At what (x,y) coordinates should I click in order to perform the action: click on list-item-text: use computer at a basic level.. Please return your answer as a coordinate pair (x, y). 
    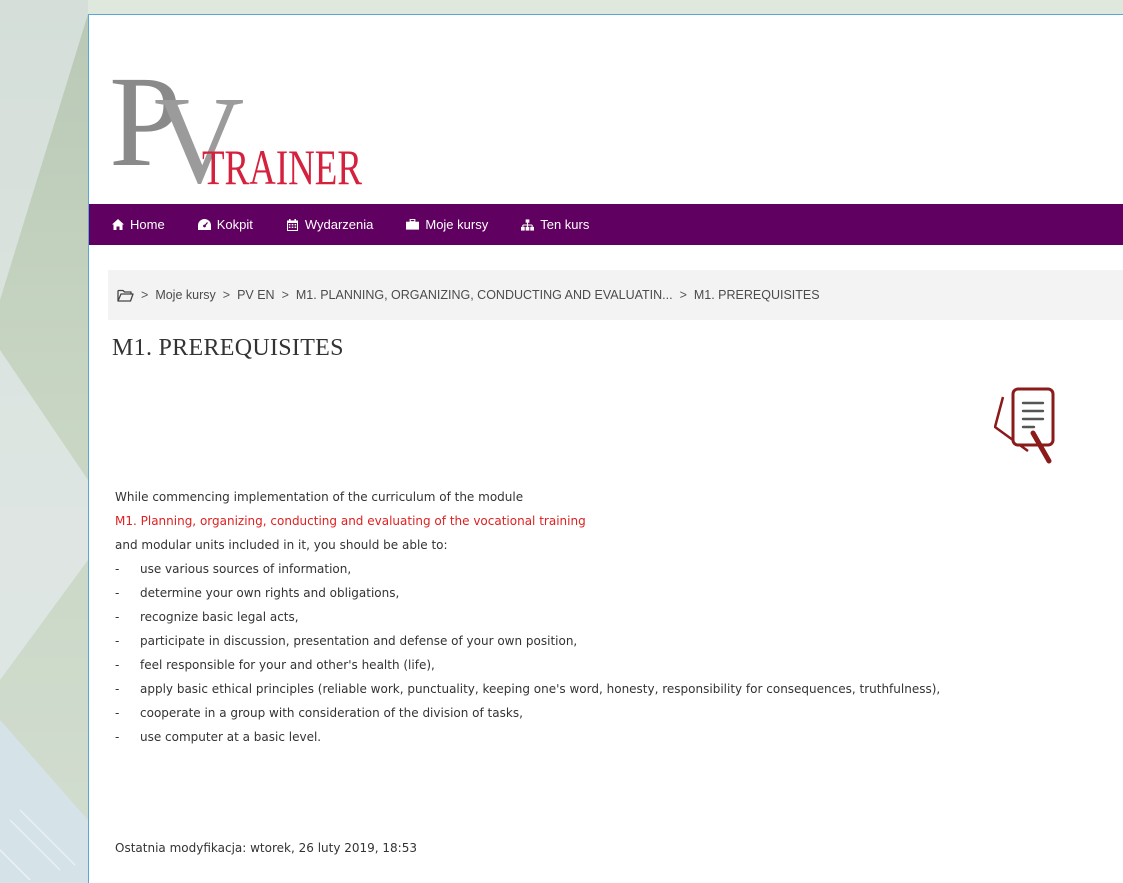
    Looking at the image, I should click on (231, 737).